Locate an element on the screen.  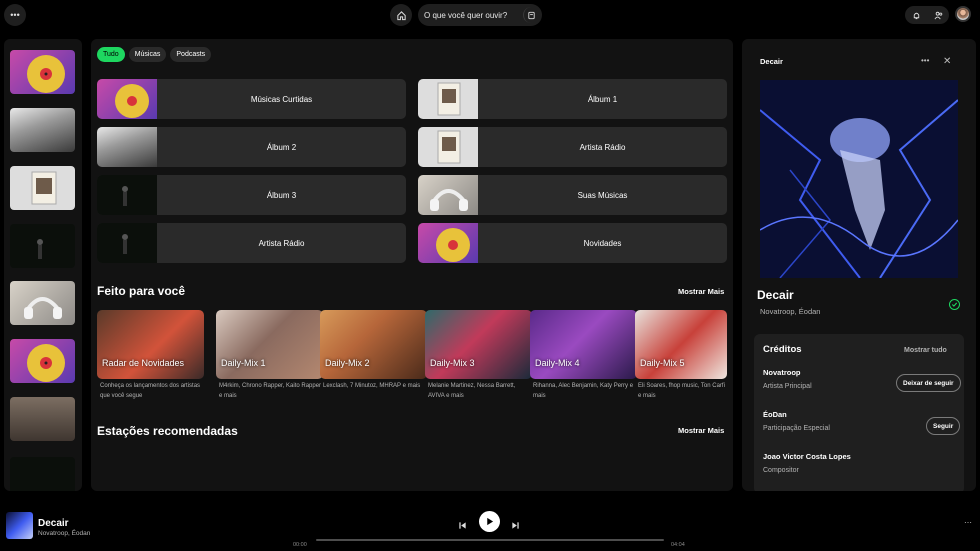
dark-art is located at coordinates (40, 249).